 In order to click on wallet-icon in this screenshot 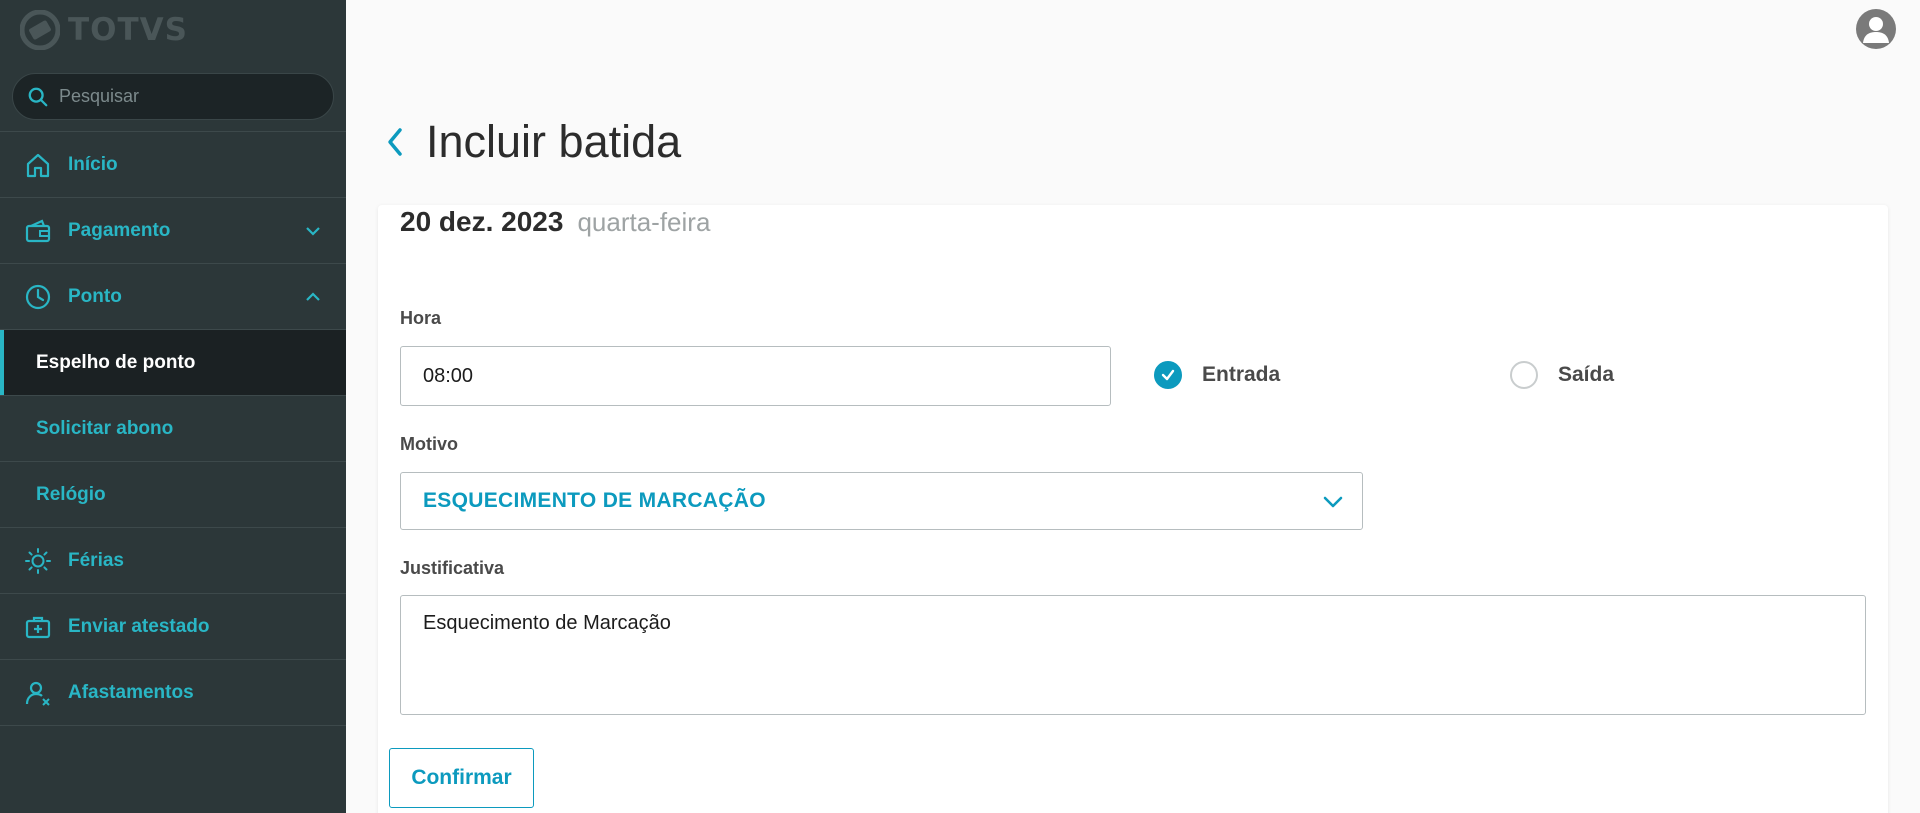, I will do `click(38, 231)`.